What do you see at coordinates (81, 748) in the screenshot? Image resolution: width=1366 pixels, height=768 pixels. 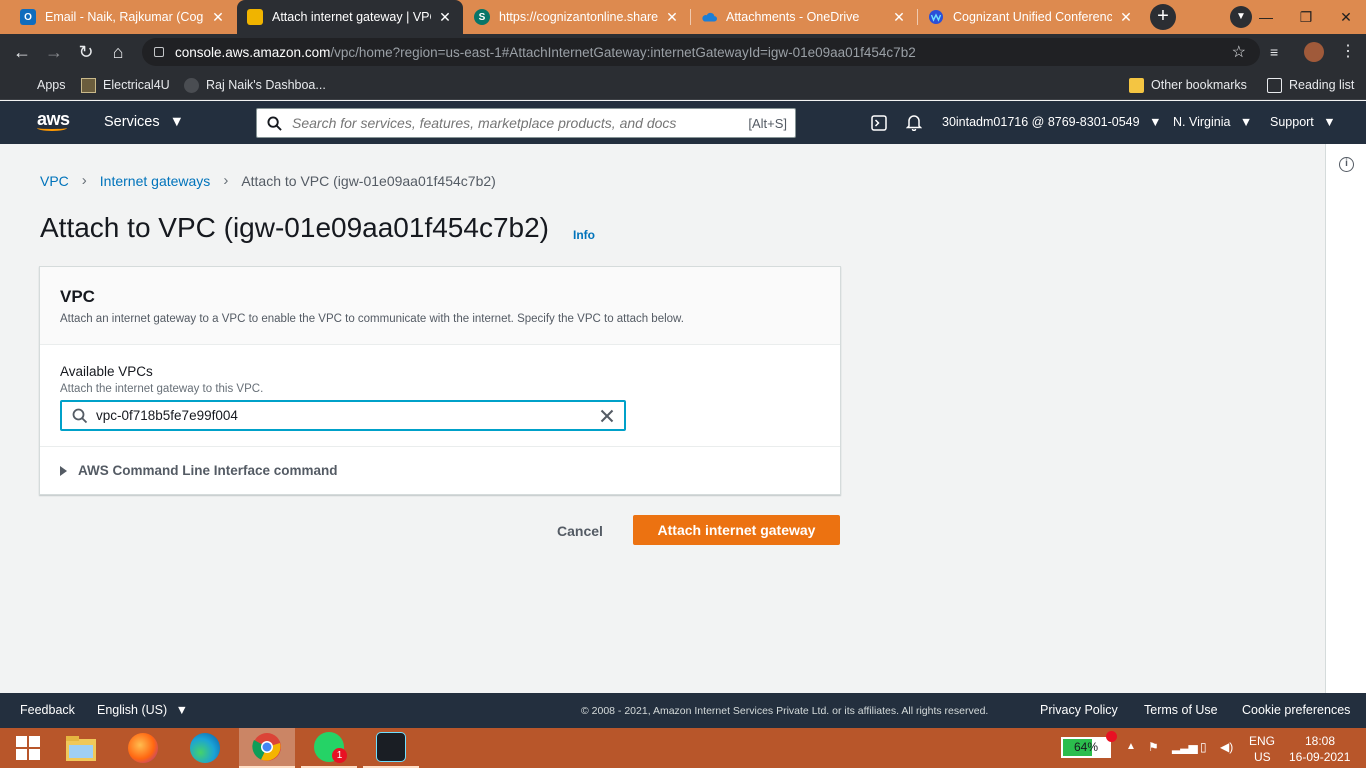 I see `file-explorer-icon` at bounding box center [81, 748].